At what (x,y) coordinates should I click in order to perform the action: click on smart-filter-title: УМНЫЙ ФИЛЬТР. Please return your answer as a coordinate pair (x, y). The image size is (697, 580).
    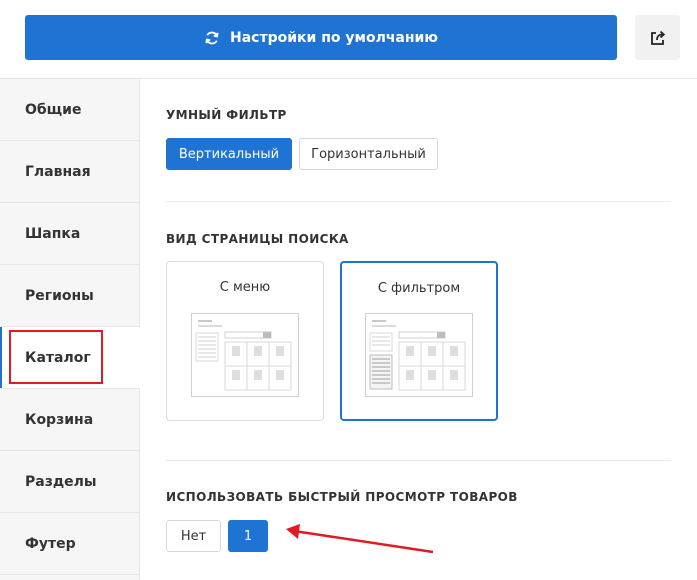
    Looking at the image, I should click on (226, 115).